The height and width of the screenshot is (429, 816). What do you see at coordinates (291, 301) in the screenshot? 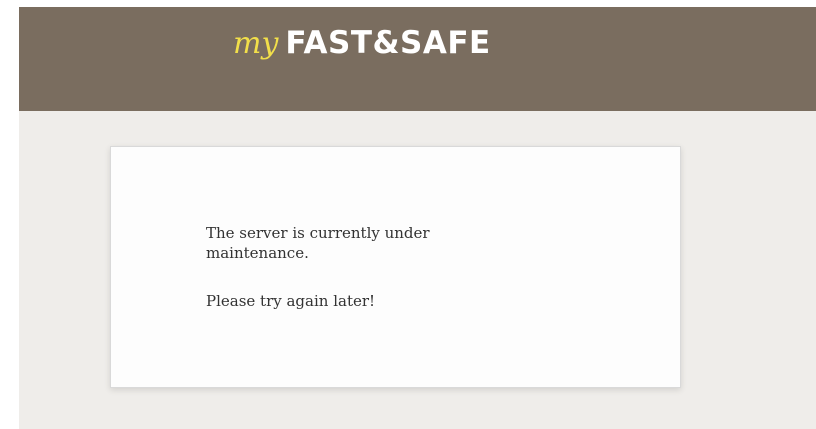
I see `retry-message: Please try again later!` at bounding box center [291, 301].